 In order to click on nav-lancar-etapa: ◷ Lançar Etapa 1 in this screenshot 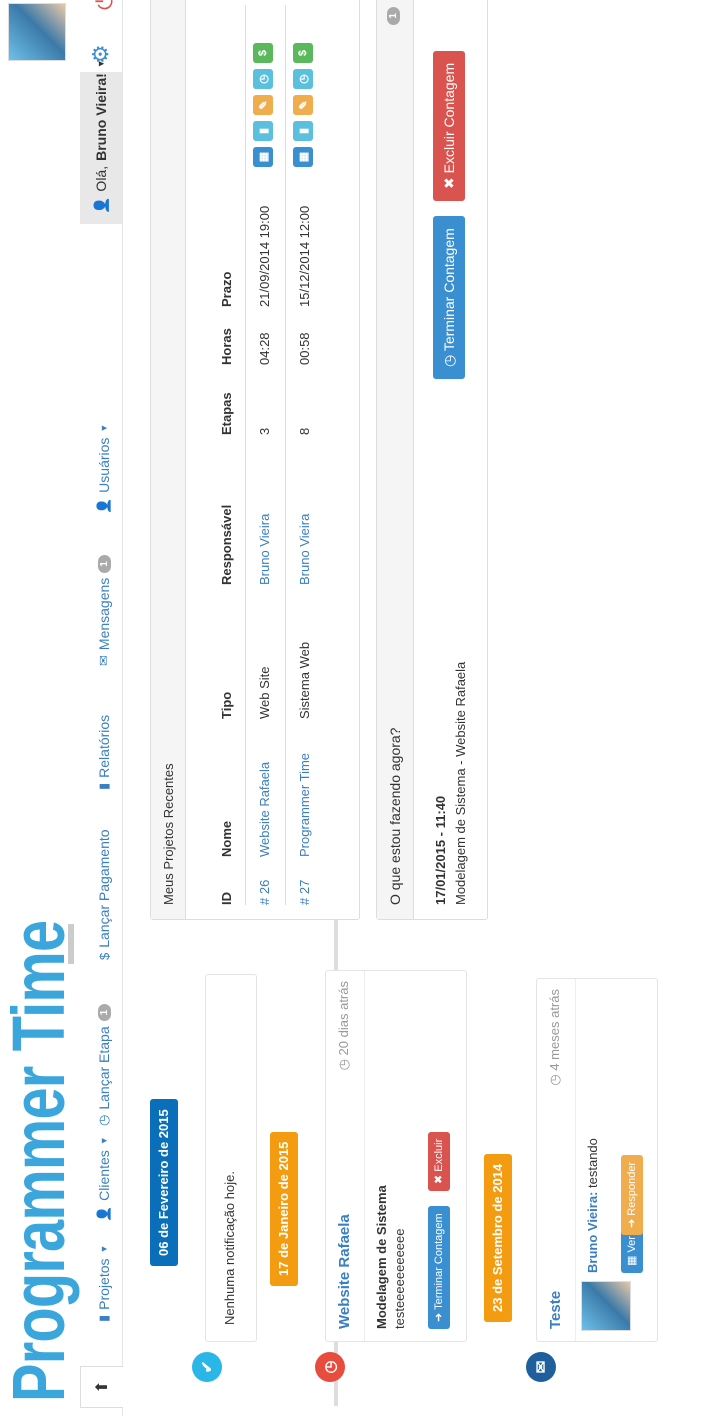, I will do `click(104, 1064)`.